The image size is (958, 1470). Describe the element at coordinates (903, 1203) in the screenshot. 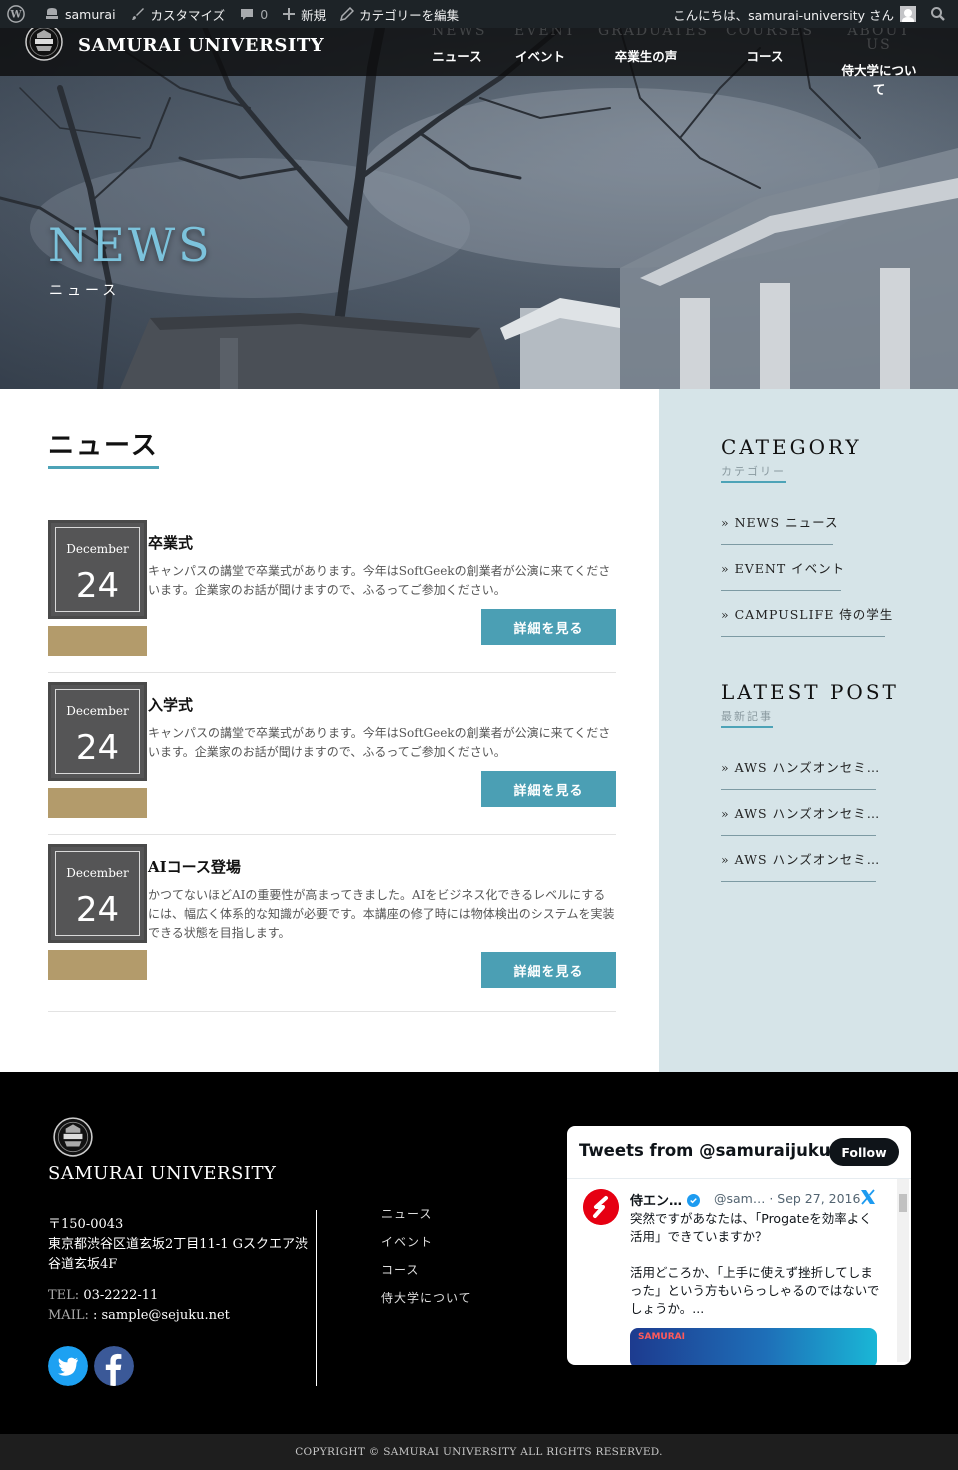

I see `twitter-widget-scroll-thumb` at that location.